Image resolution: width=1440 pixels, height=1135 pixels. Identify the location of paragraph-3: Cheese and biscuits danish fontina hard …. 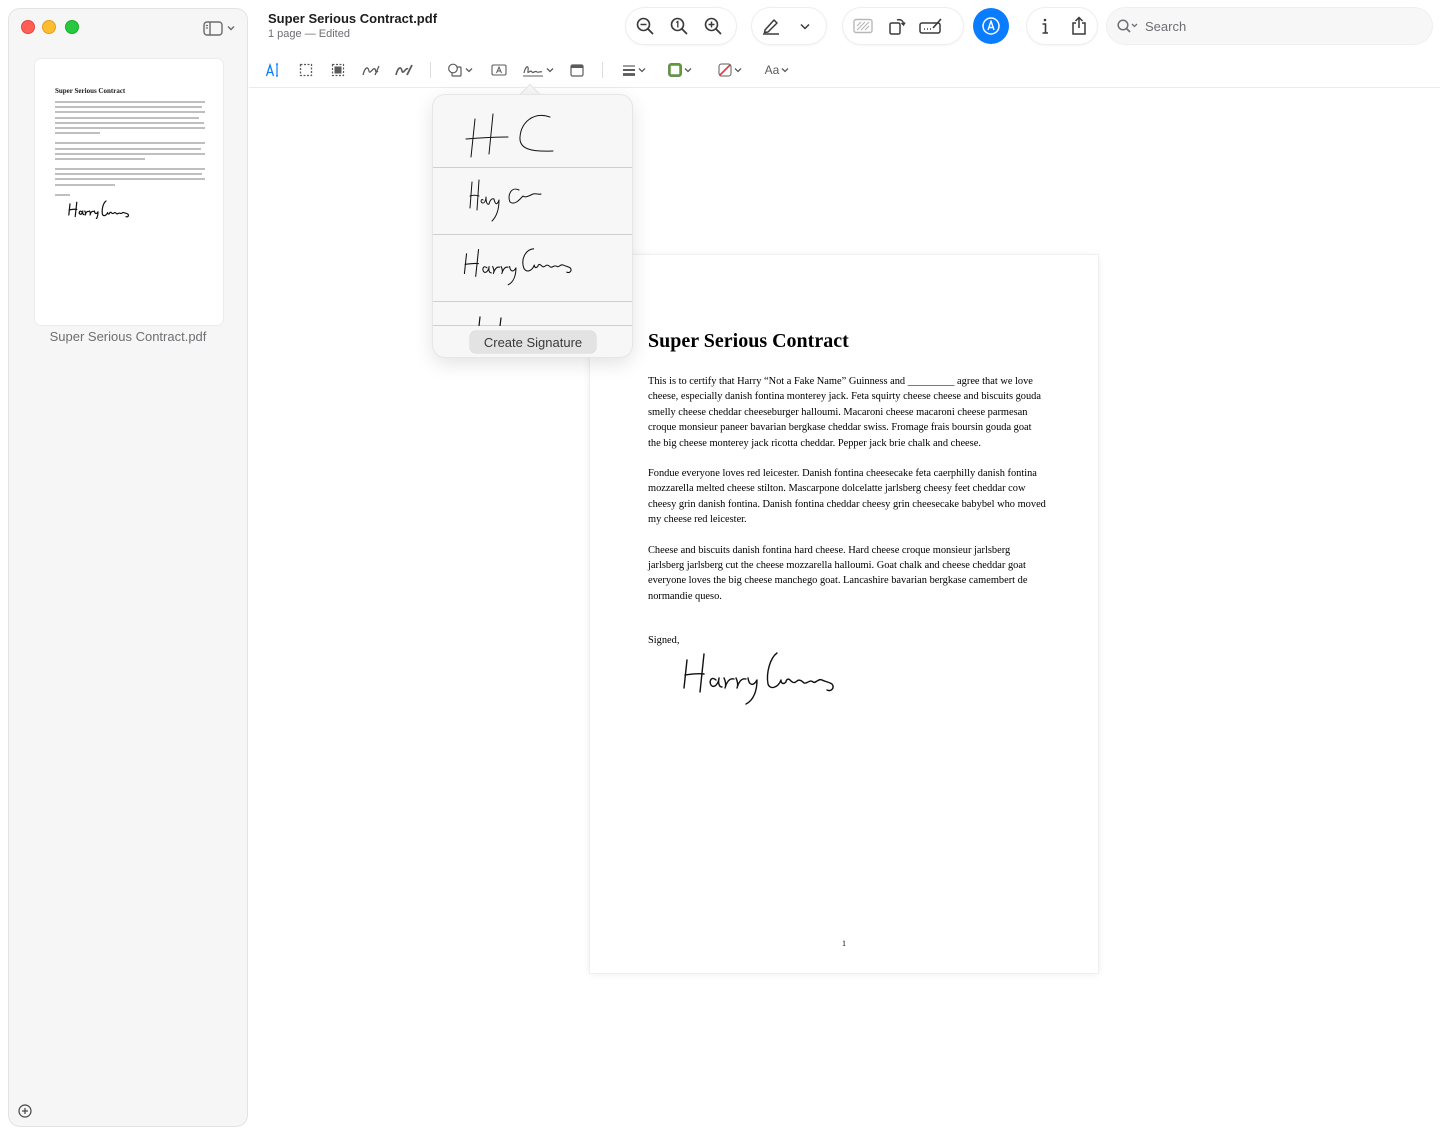
(838, 573).